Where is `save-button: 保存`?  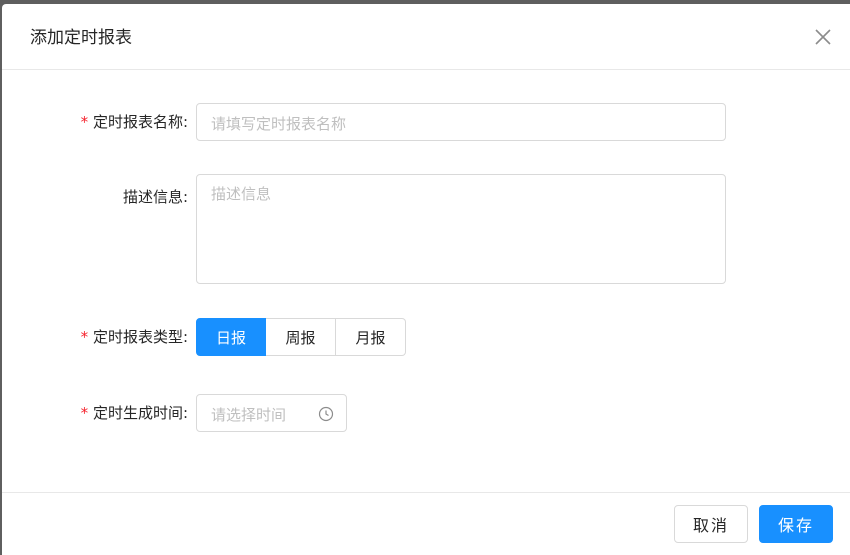
save-button: 保存 is located at coordinates (796, 524).